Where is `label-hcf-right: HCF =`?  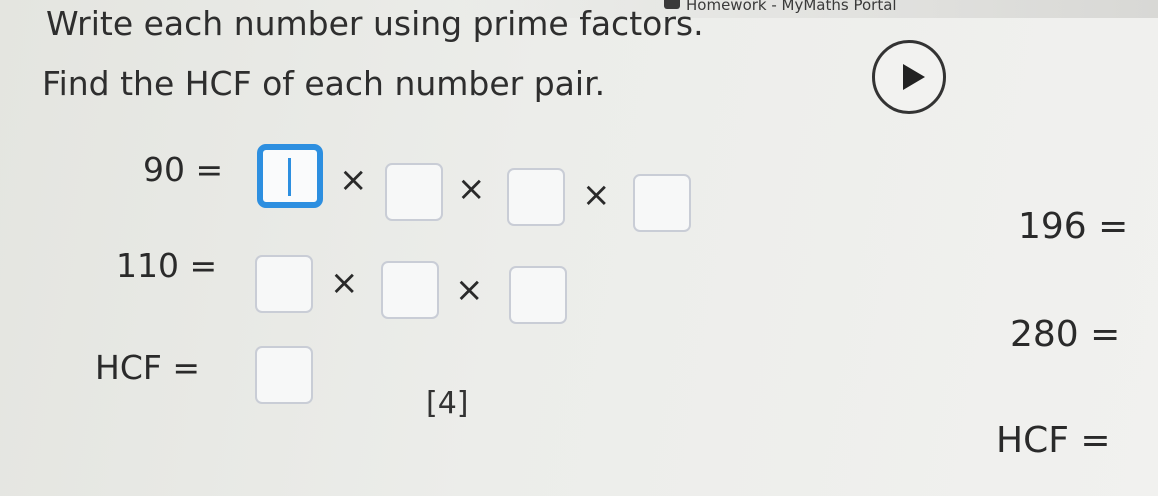 label-hcf-right: HCF = is located at coordinates (1053, 440).